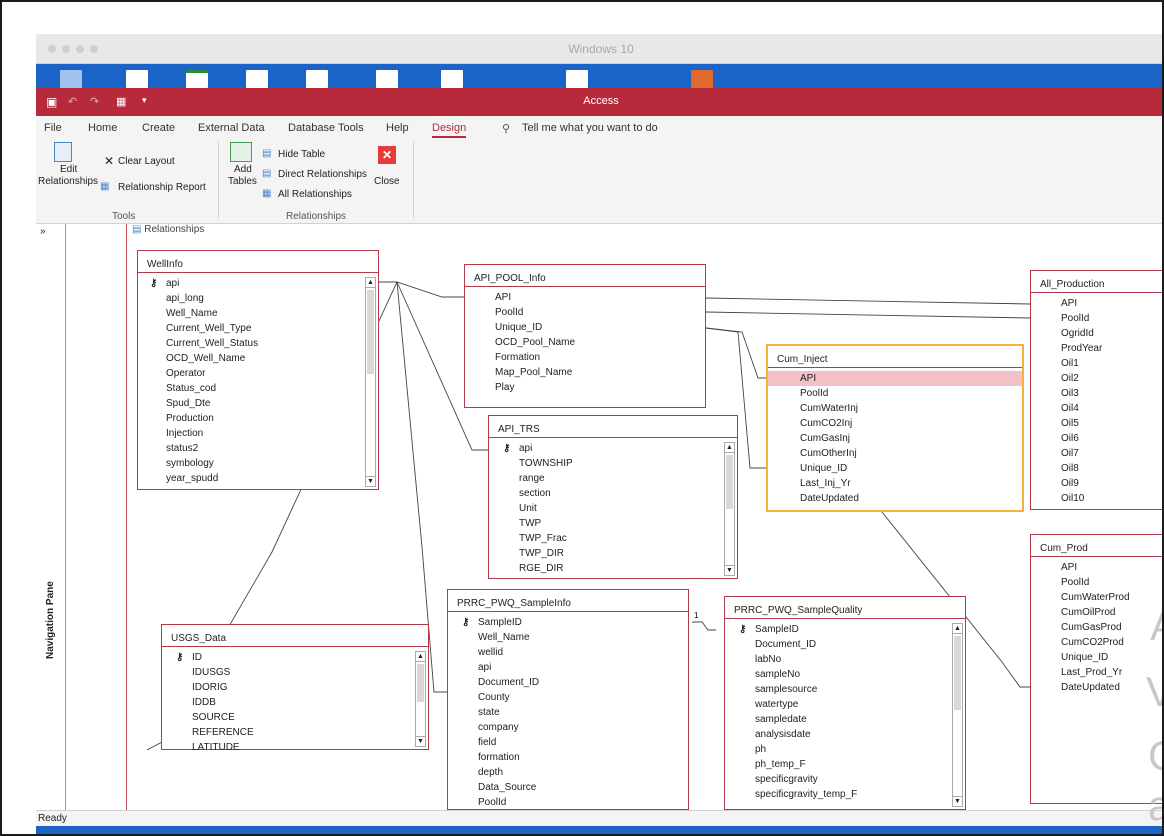  I want to click on field-row: CumWaterProd, so click(1096, 597).